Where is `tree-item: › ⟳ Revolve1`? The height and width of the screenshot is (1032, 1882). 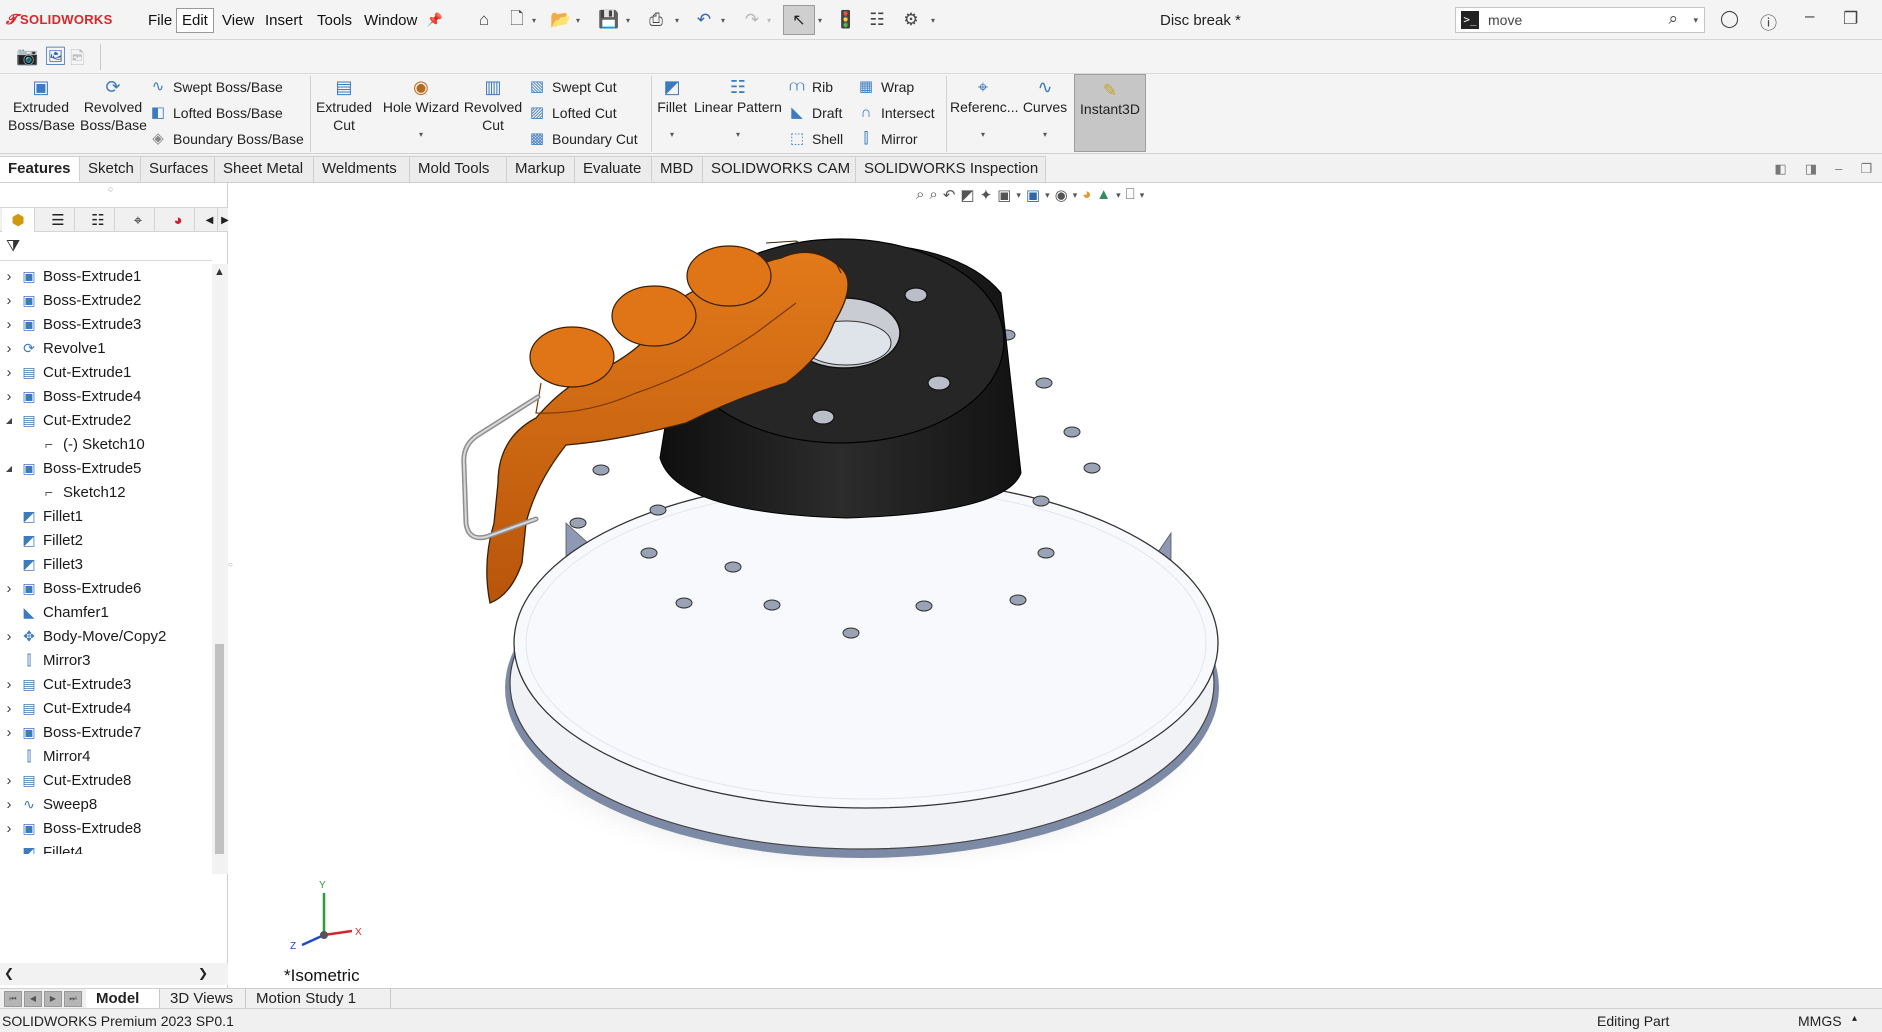
tree-item: › ⟳ Revolve1 is located at coordinates (106, 348).